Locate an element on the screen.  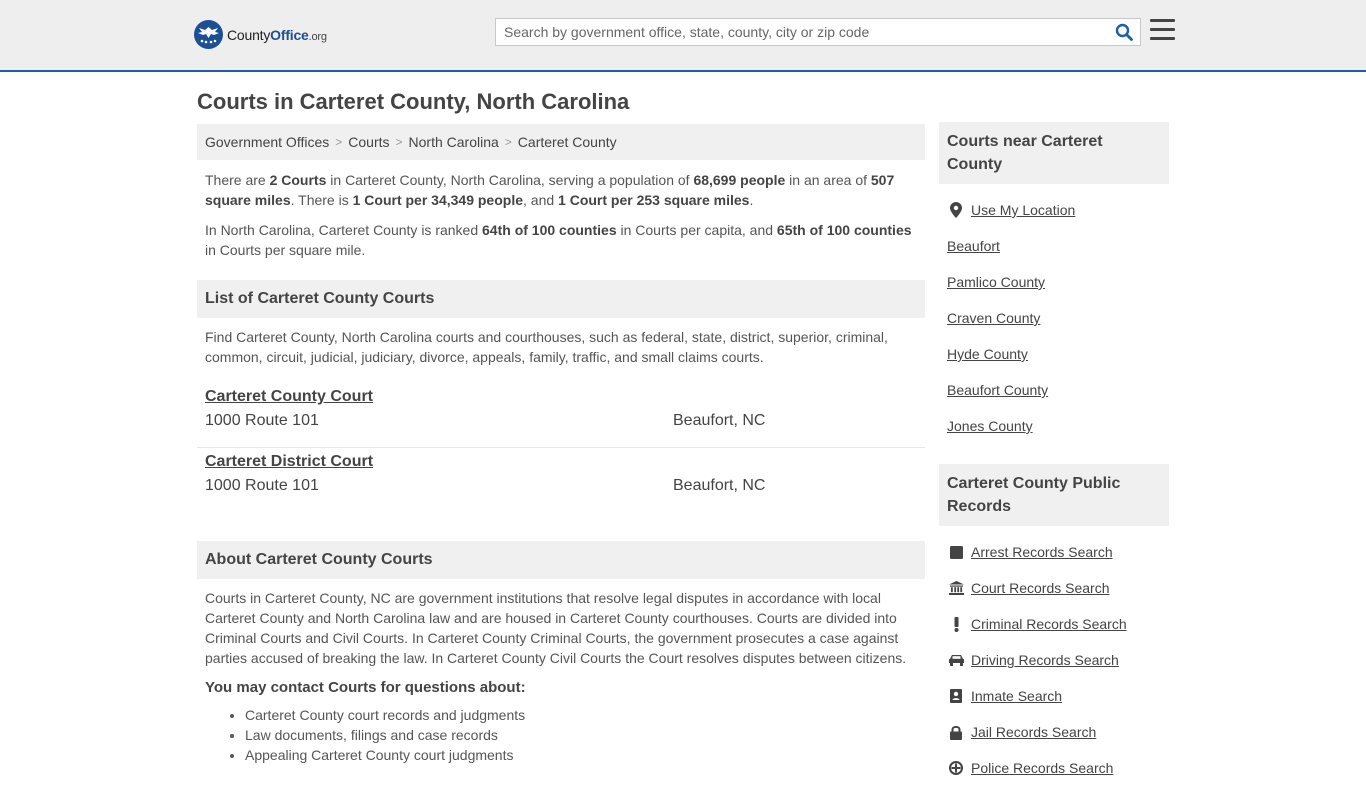
search-icon is located at coordinates (1124, 32).